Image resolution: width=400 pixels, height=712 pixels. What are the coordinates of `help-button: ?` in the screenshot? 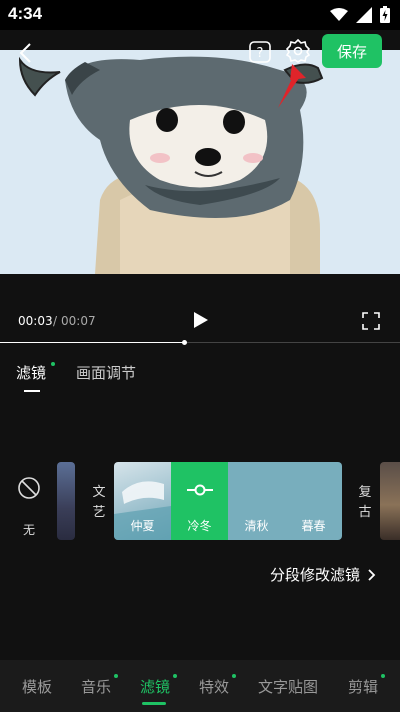 It's located at (260, 52).